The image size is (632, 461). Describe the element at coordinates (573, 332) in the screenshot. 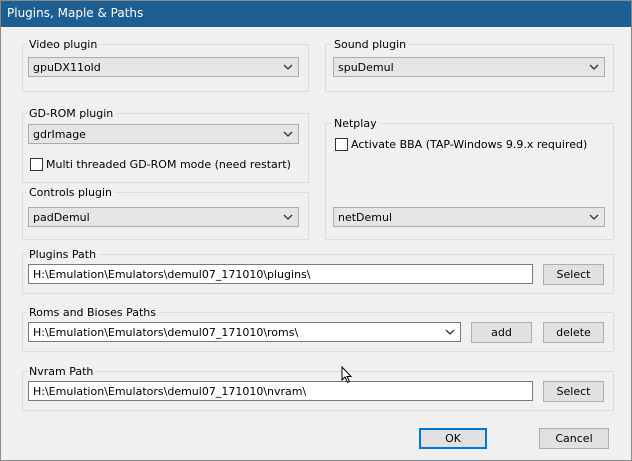

I see `roms-delete-button: delete` at that location.